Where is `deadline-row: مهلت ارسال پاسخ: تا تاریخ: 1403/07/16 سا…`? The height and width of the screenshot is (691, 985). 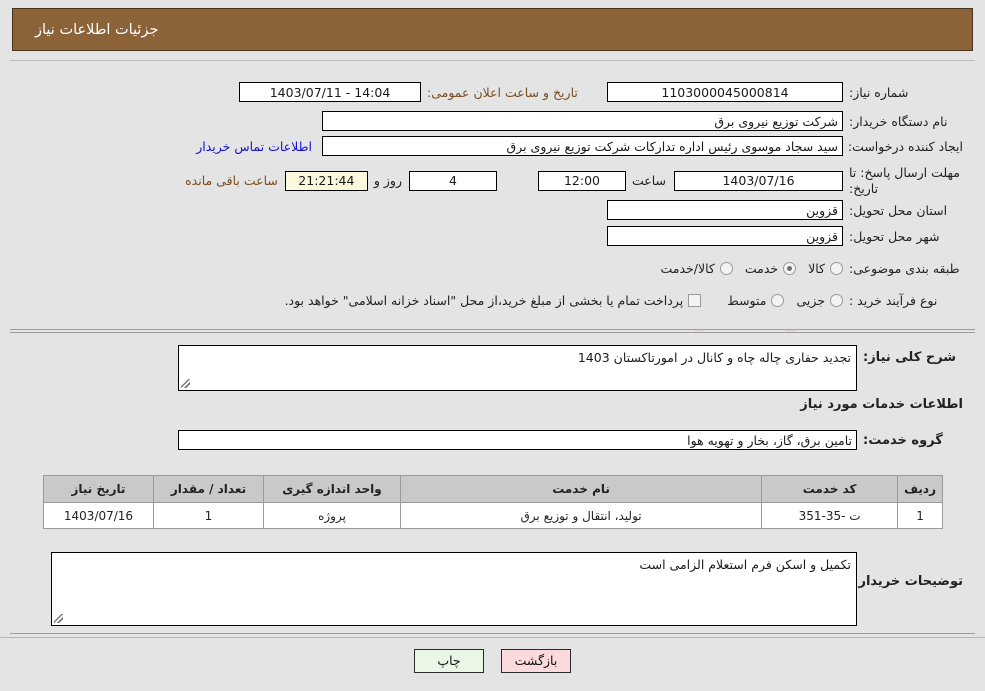 deadline-row: مهلت ارسال پاسخ: تا تاریخ: 1403/07/16 سا… is located at coordinates (571, 180).